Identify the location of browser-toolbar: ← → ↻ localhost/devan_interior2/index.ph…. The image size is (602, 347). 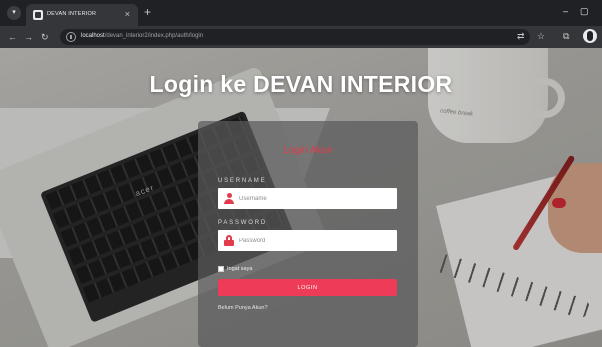
(301, 37).